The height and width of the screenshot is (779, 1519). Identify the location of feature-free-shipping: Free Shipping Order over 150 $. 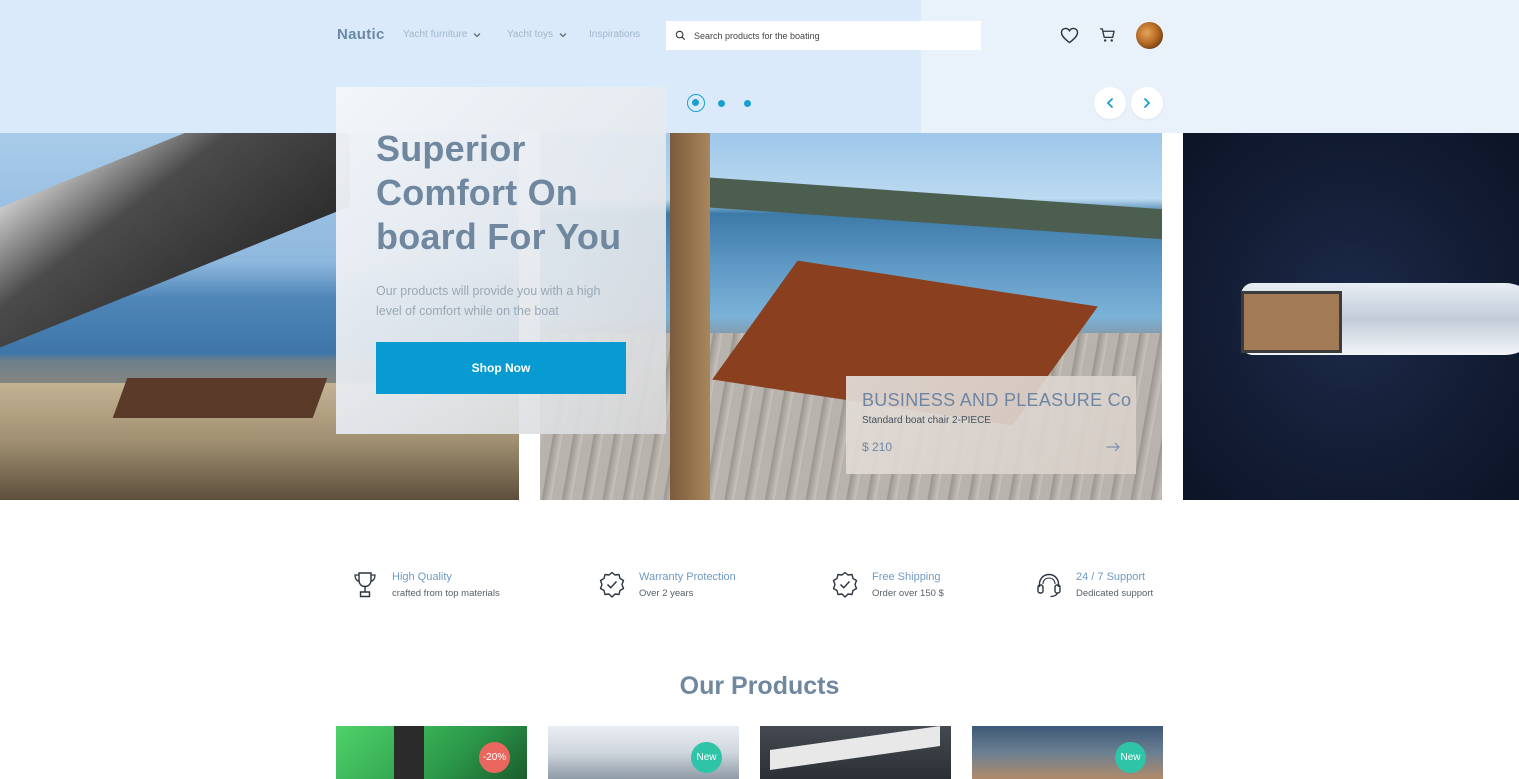
(887, 585).